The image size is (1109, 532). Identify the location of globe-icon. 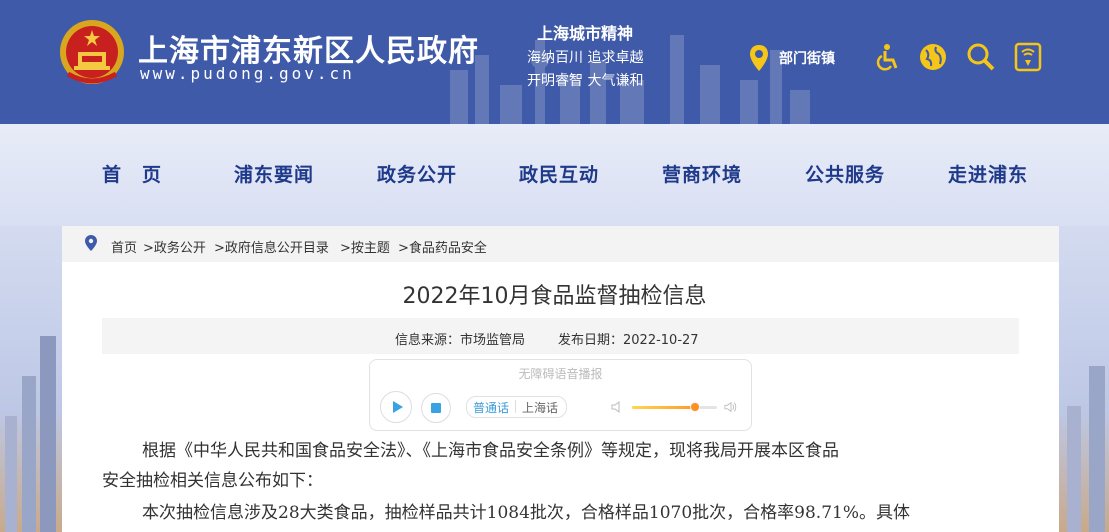
(933, 57).